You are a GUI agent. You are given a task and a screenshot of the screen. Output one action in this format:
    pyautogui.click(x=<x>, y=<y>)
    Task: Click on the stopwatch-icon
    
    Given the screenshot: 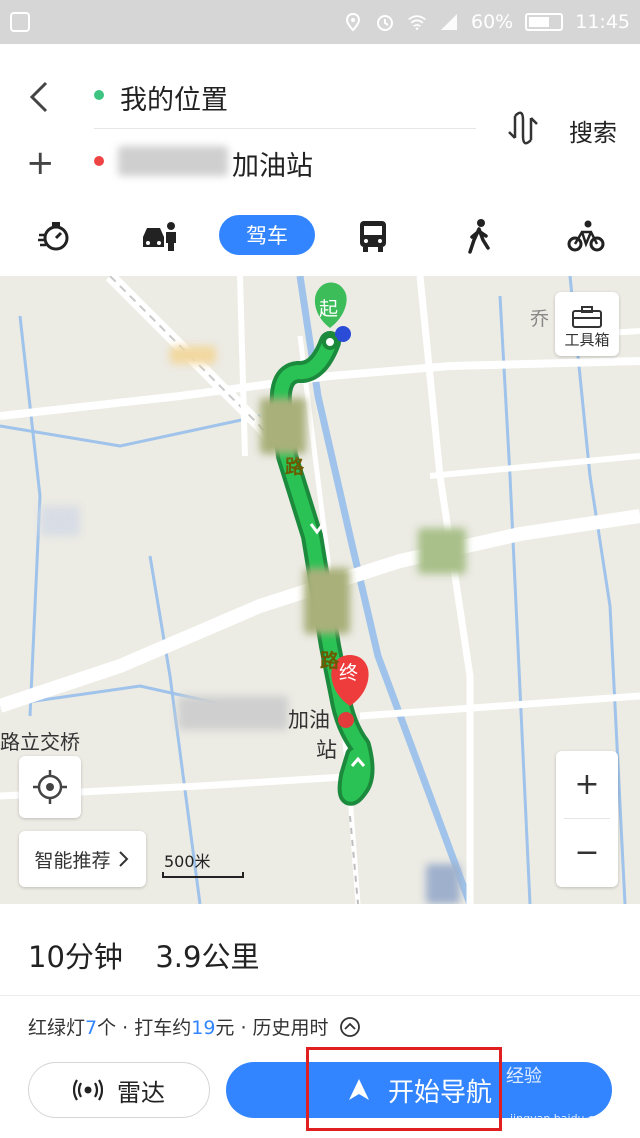 What is the action you would take?
    pyautogui.click(x=53, y=236)
    